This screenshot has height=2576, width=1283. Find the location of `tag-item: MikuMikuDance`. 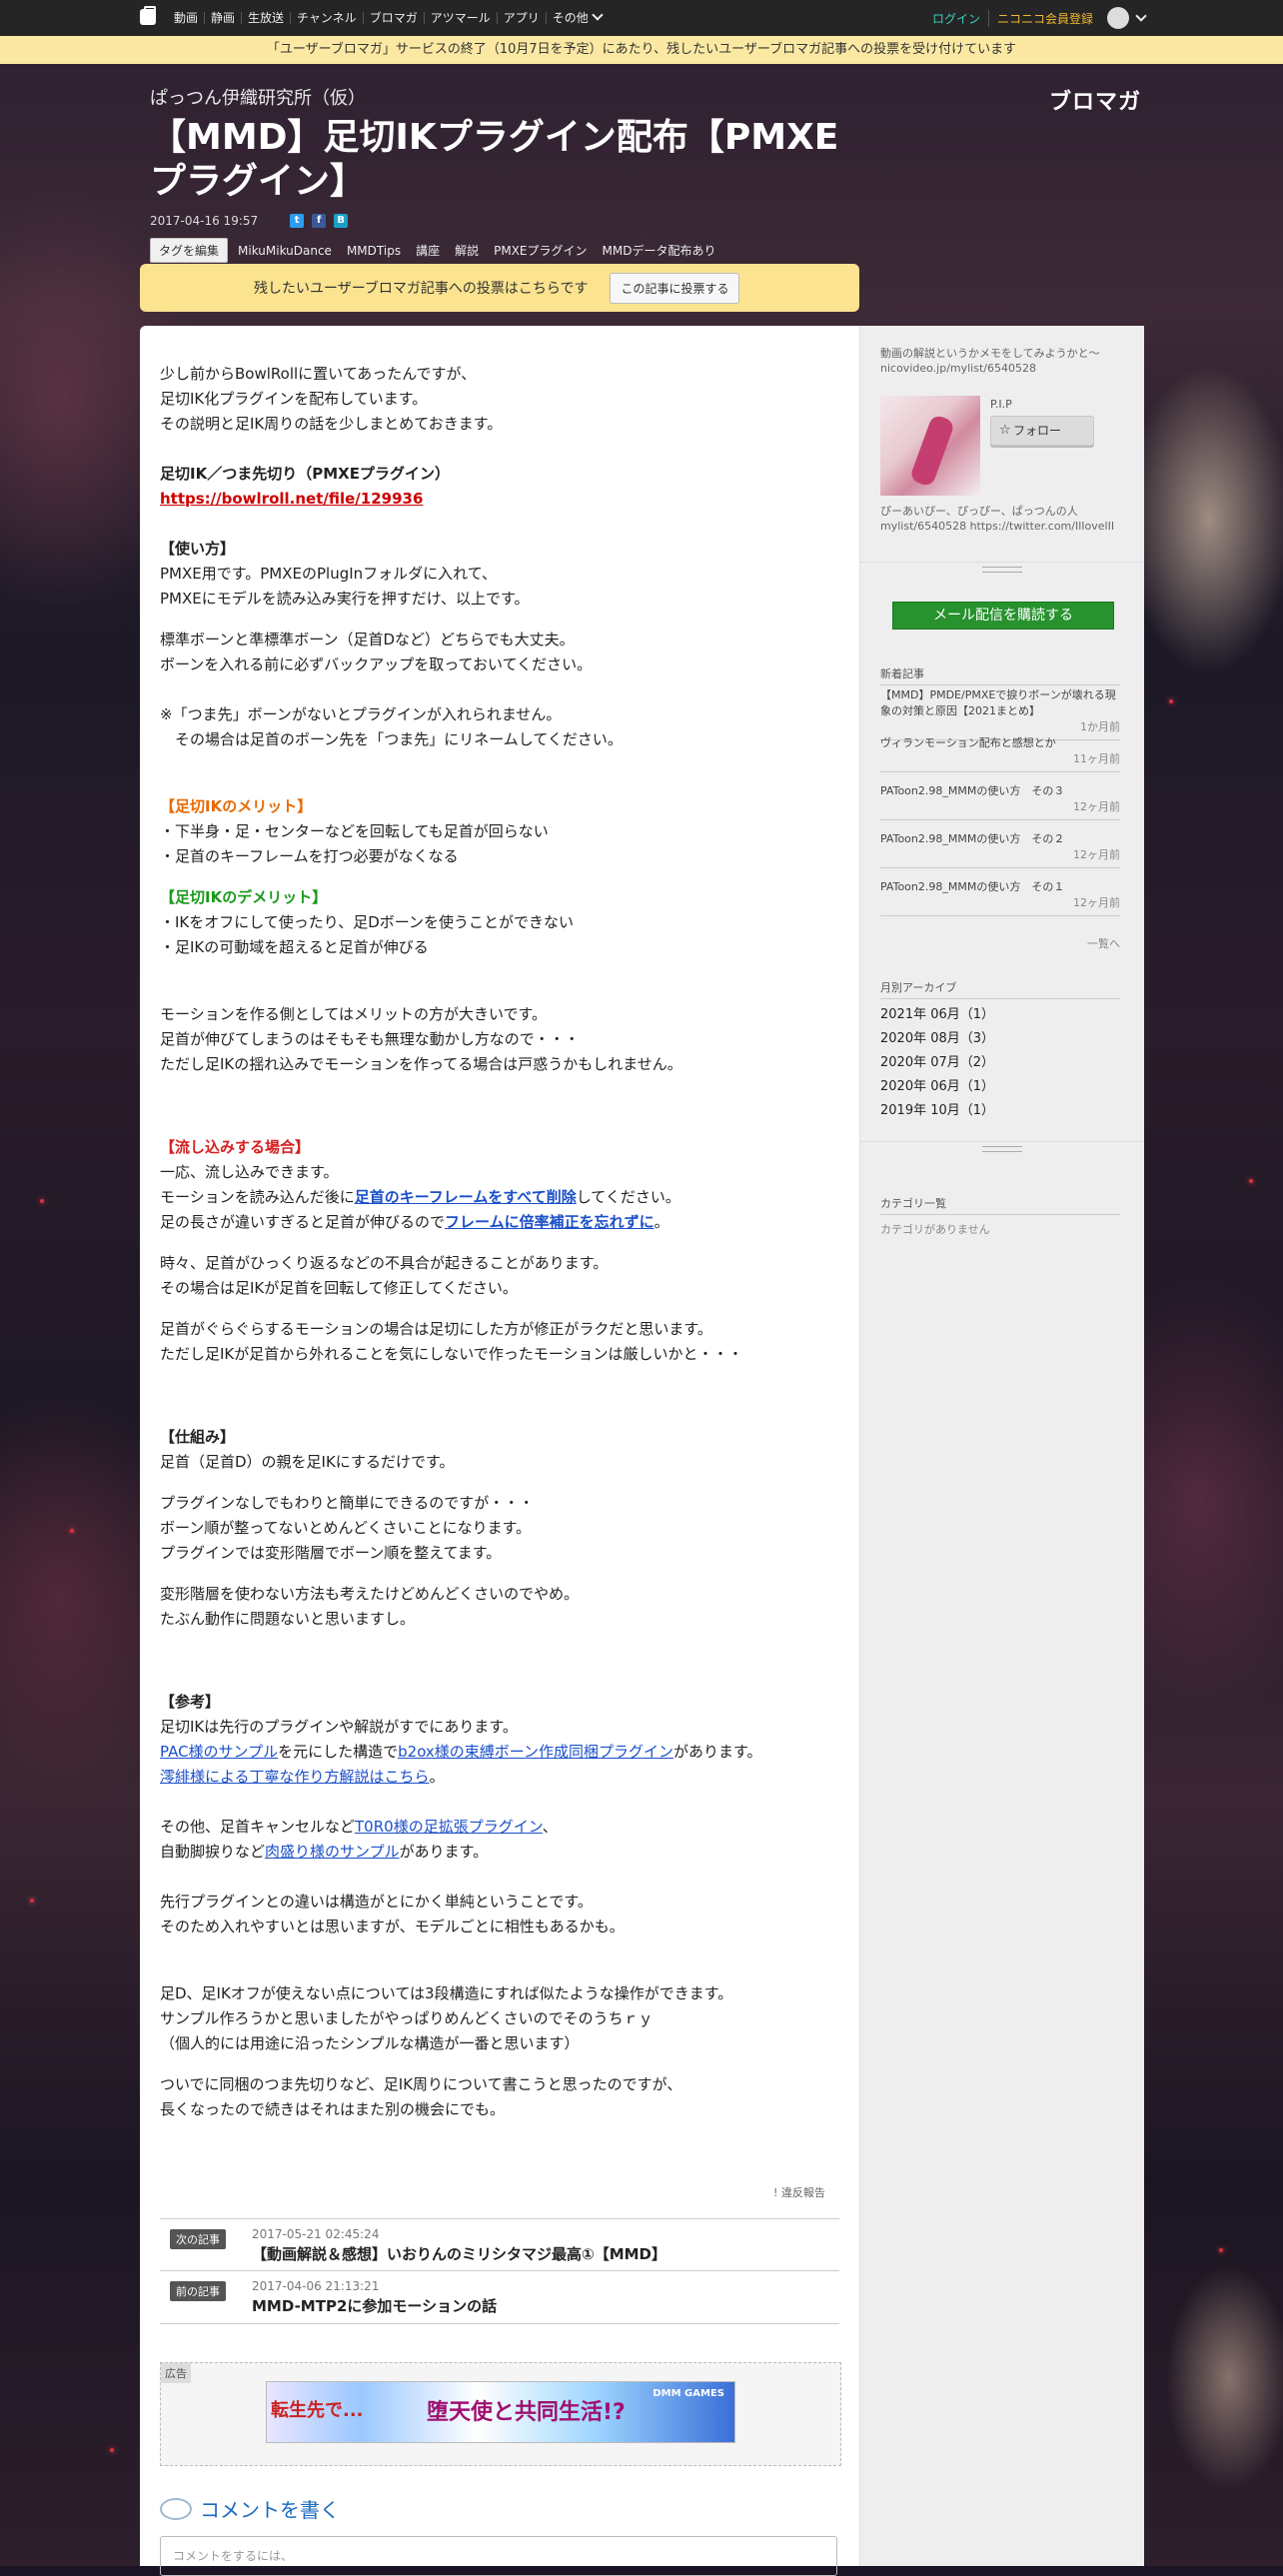

tag-item: MikuMikuDance is located at coordinates (285, 251).